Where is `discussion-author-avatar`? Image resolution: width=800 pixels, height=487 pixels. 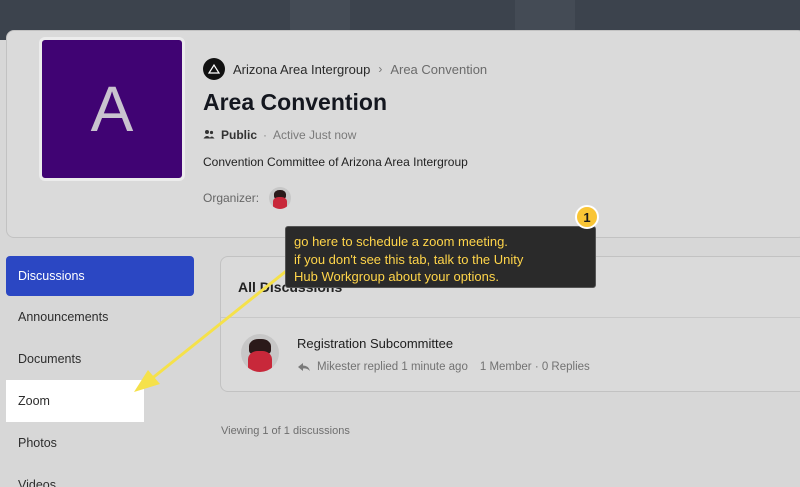
discussion-author-avatar is located at coordinates (260, 353).